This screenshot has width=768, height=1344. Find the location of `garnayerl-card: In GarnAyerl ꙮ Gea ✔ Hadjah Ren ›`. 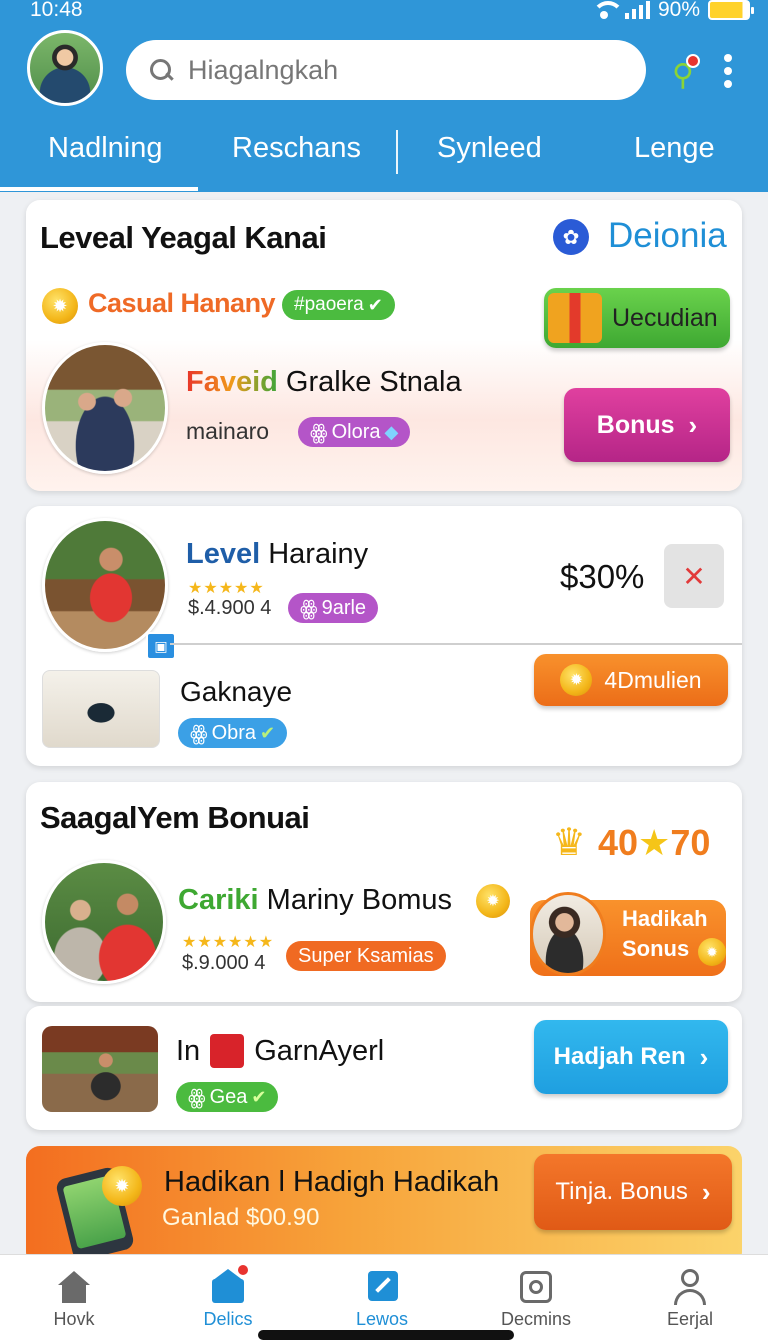

garnayerl-card: In GarnAyerl ꙮ Gea ✔ Hadjah Ren › is located at coordinates (384, 1068).